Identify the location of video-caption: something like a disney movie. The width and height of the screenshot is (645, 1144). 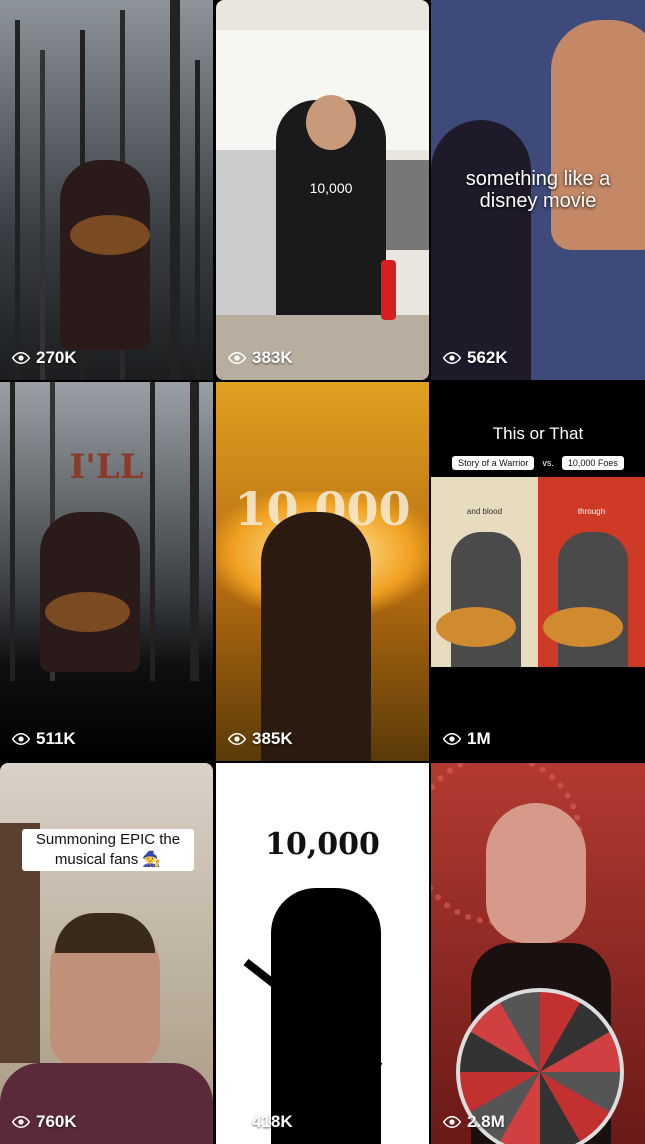
(538, 190).